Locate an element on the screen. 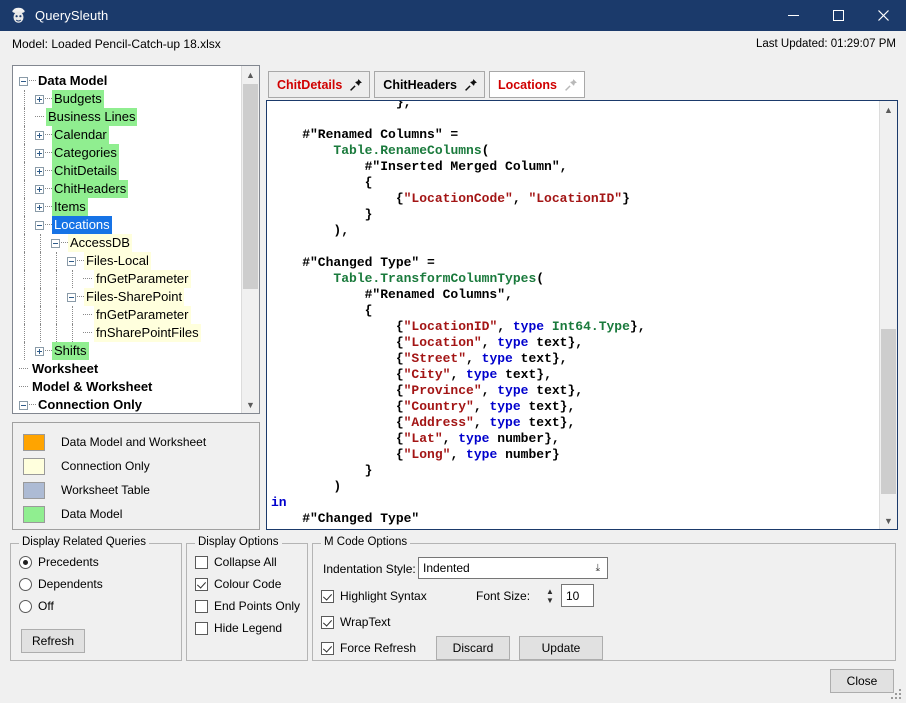 This screenshot has height=703, width=906. tree-item-worksheet: Worksheet is located at coordinates (130, 369).